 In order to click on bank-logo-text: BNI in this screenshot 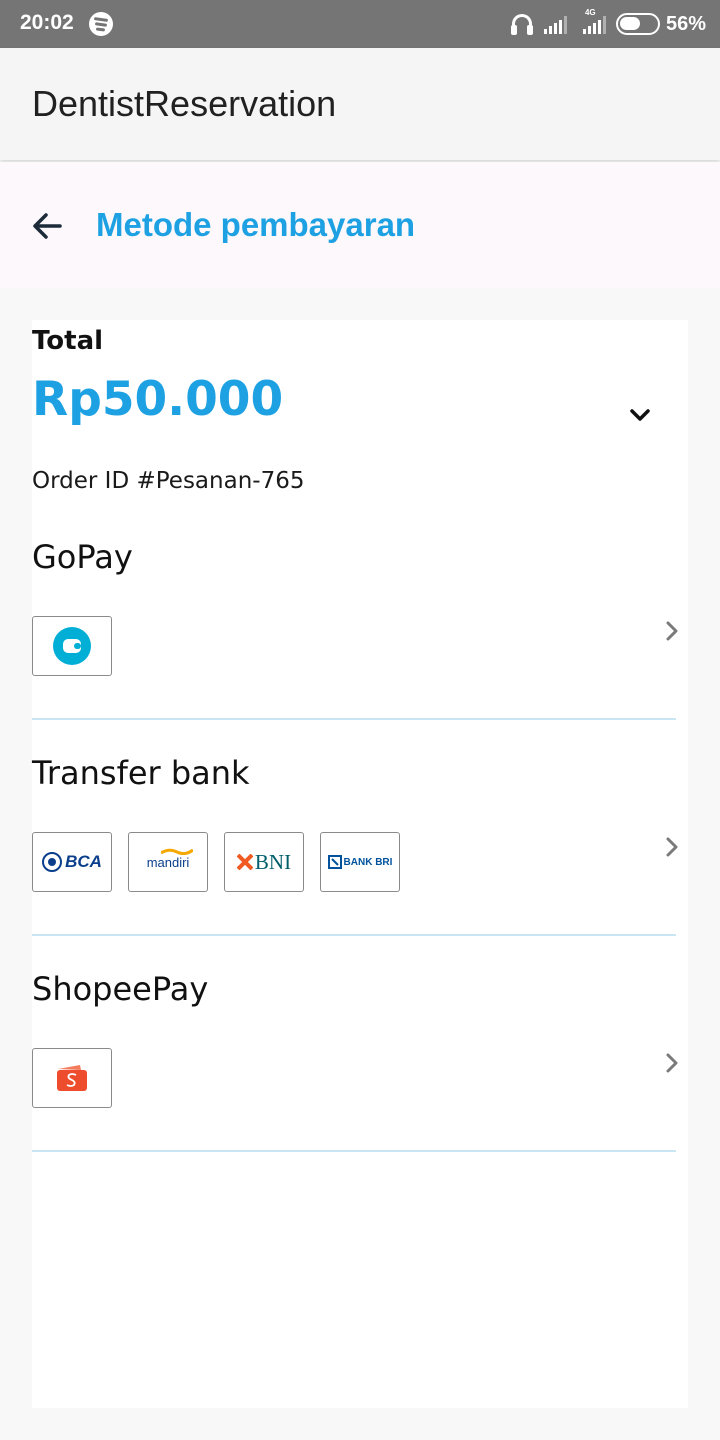, I will do `click(273, 861)`.